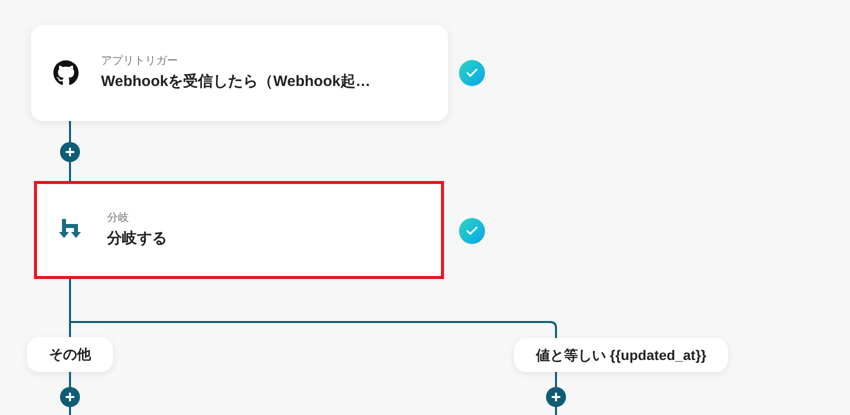 This screenshot has width=850, height=415. I want to click on cat-logo-icon, so click(66, 73).